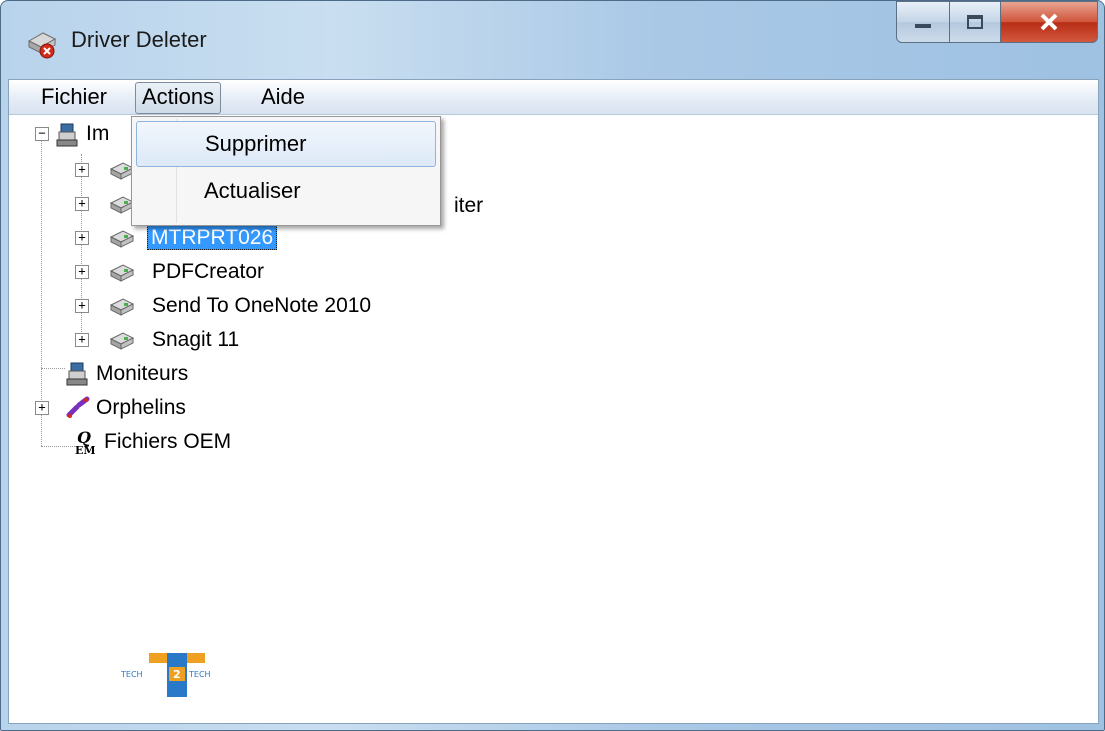  Describe the element at coordinates (553, 97) in the screenshot. I see `menu-bar: Fichier Actions Aide` at that location.